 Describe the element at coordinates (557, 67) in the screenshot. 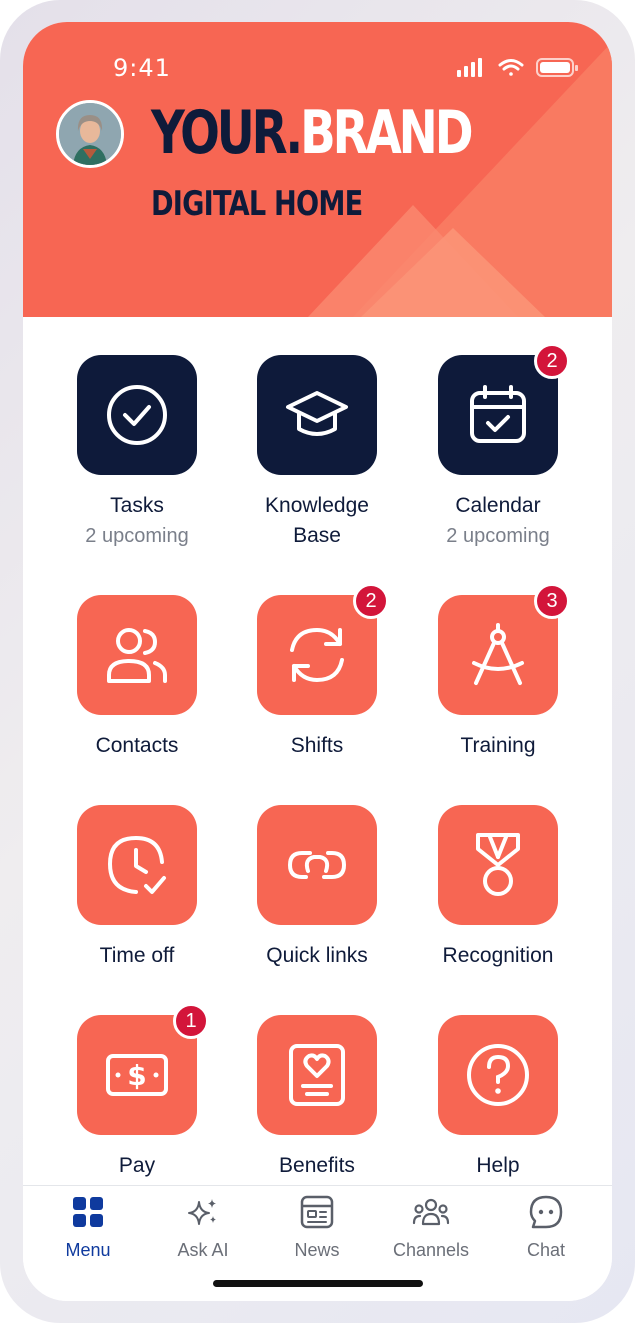

I see `battery-icon` at that location.